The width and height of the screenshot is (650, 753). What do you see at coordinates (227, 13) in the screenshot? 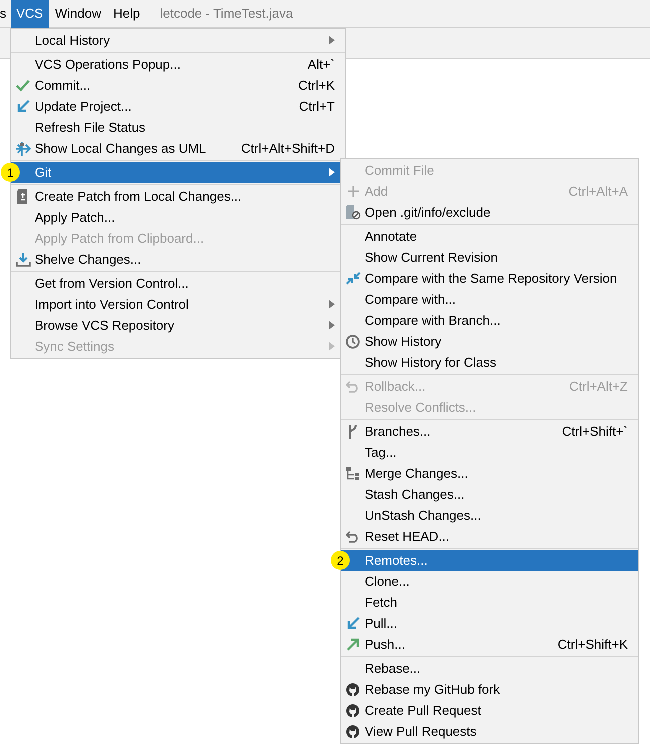
I see `window-title: letcode - TimeTest.java` at bounding box center [227, 13].